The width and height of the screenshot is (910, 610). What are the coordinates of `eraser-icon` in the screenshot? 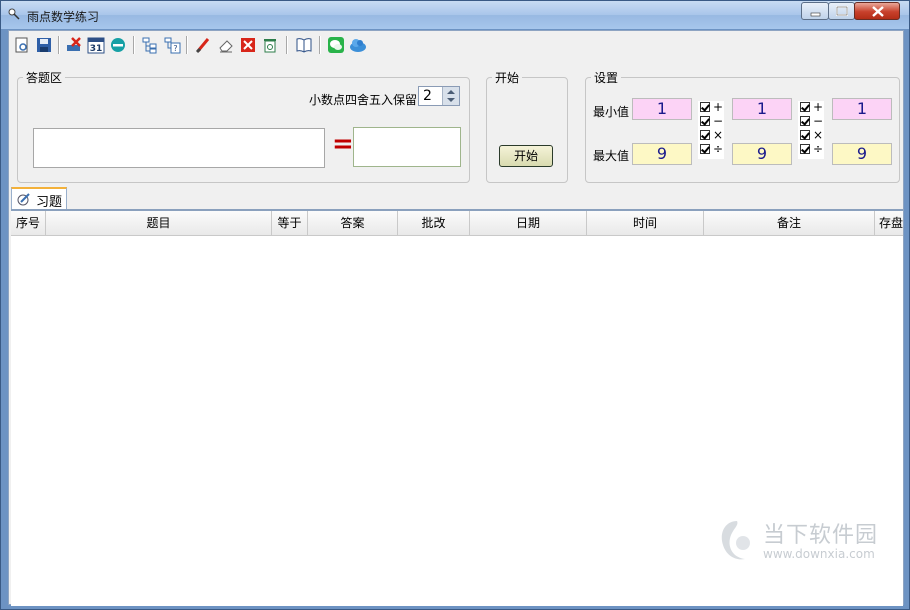 It's located at (226, 45).